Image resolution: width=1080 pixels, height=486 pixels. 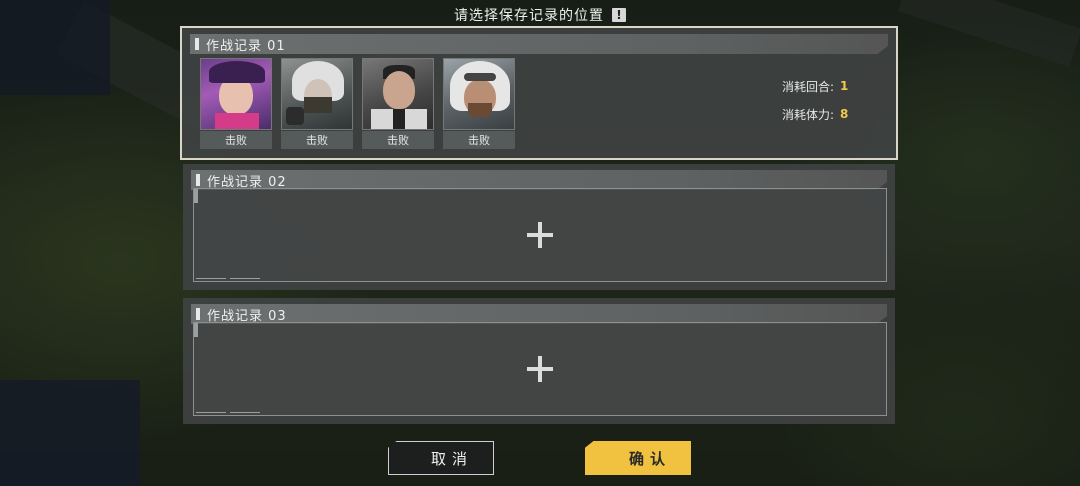 What do you see at coordinates (807, 86) in the screenshot?
I see `turns-used-label: 消耗回合:` at bounding box center [807, 86].